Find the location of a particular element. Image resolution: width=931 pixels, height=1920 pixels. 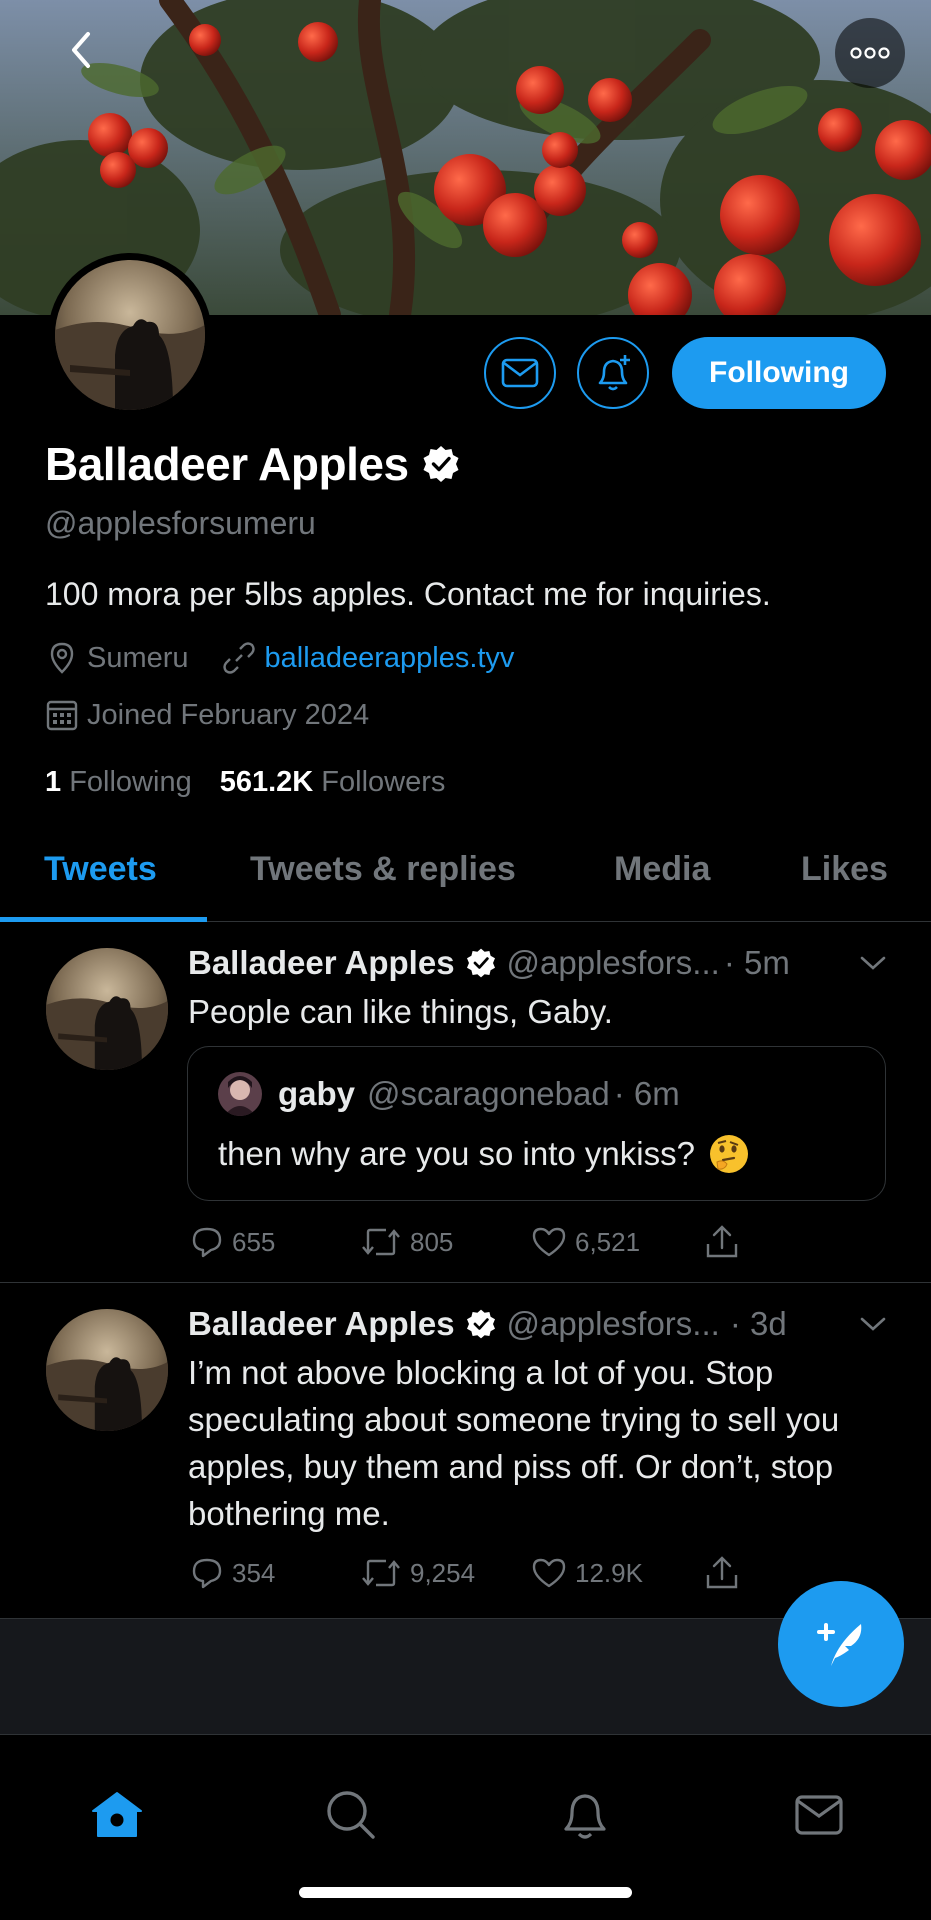

reply-button: 354 is located at coordinates (275, 1573).